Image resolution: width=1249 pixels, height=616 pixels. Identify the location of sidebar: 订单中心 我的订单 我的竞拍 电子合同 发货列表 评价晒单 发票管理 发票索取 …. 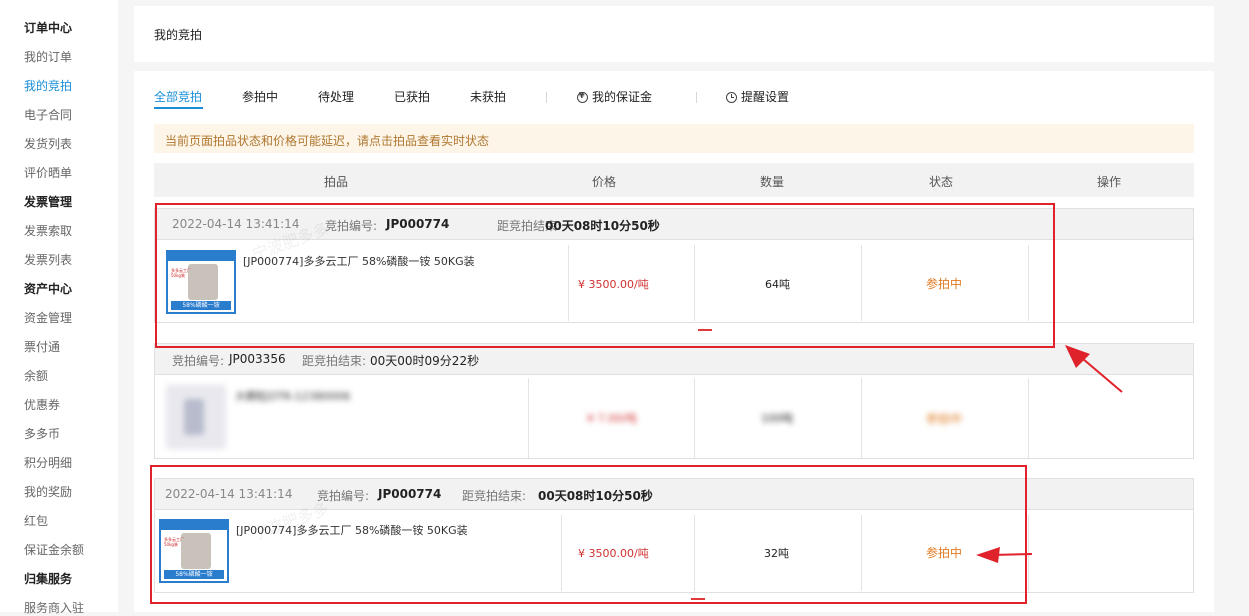
(59, 307).